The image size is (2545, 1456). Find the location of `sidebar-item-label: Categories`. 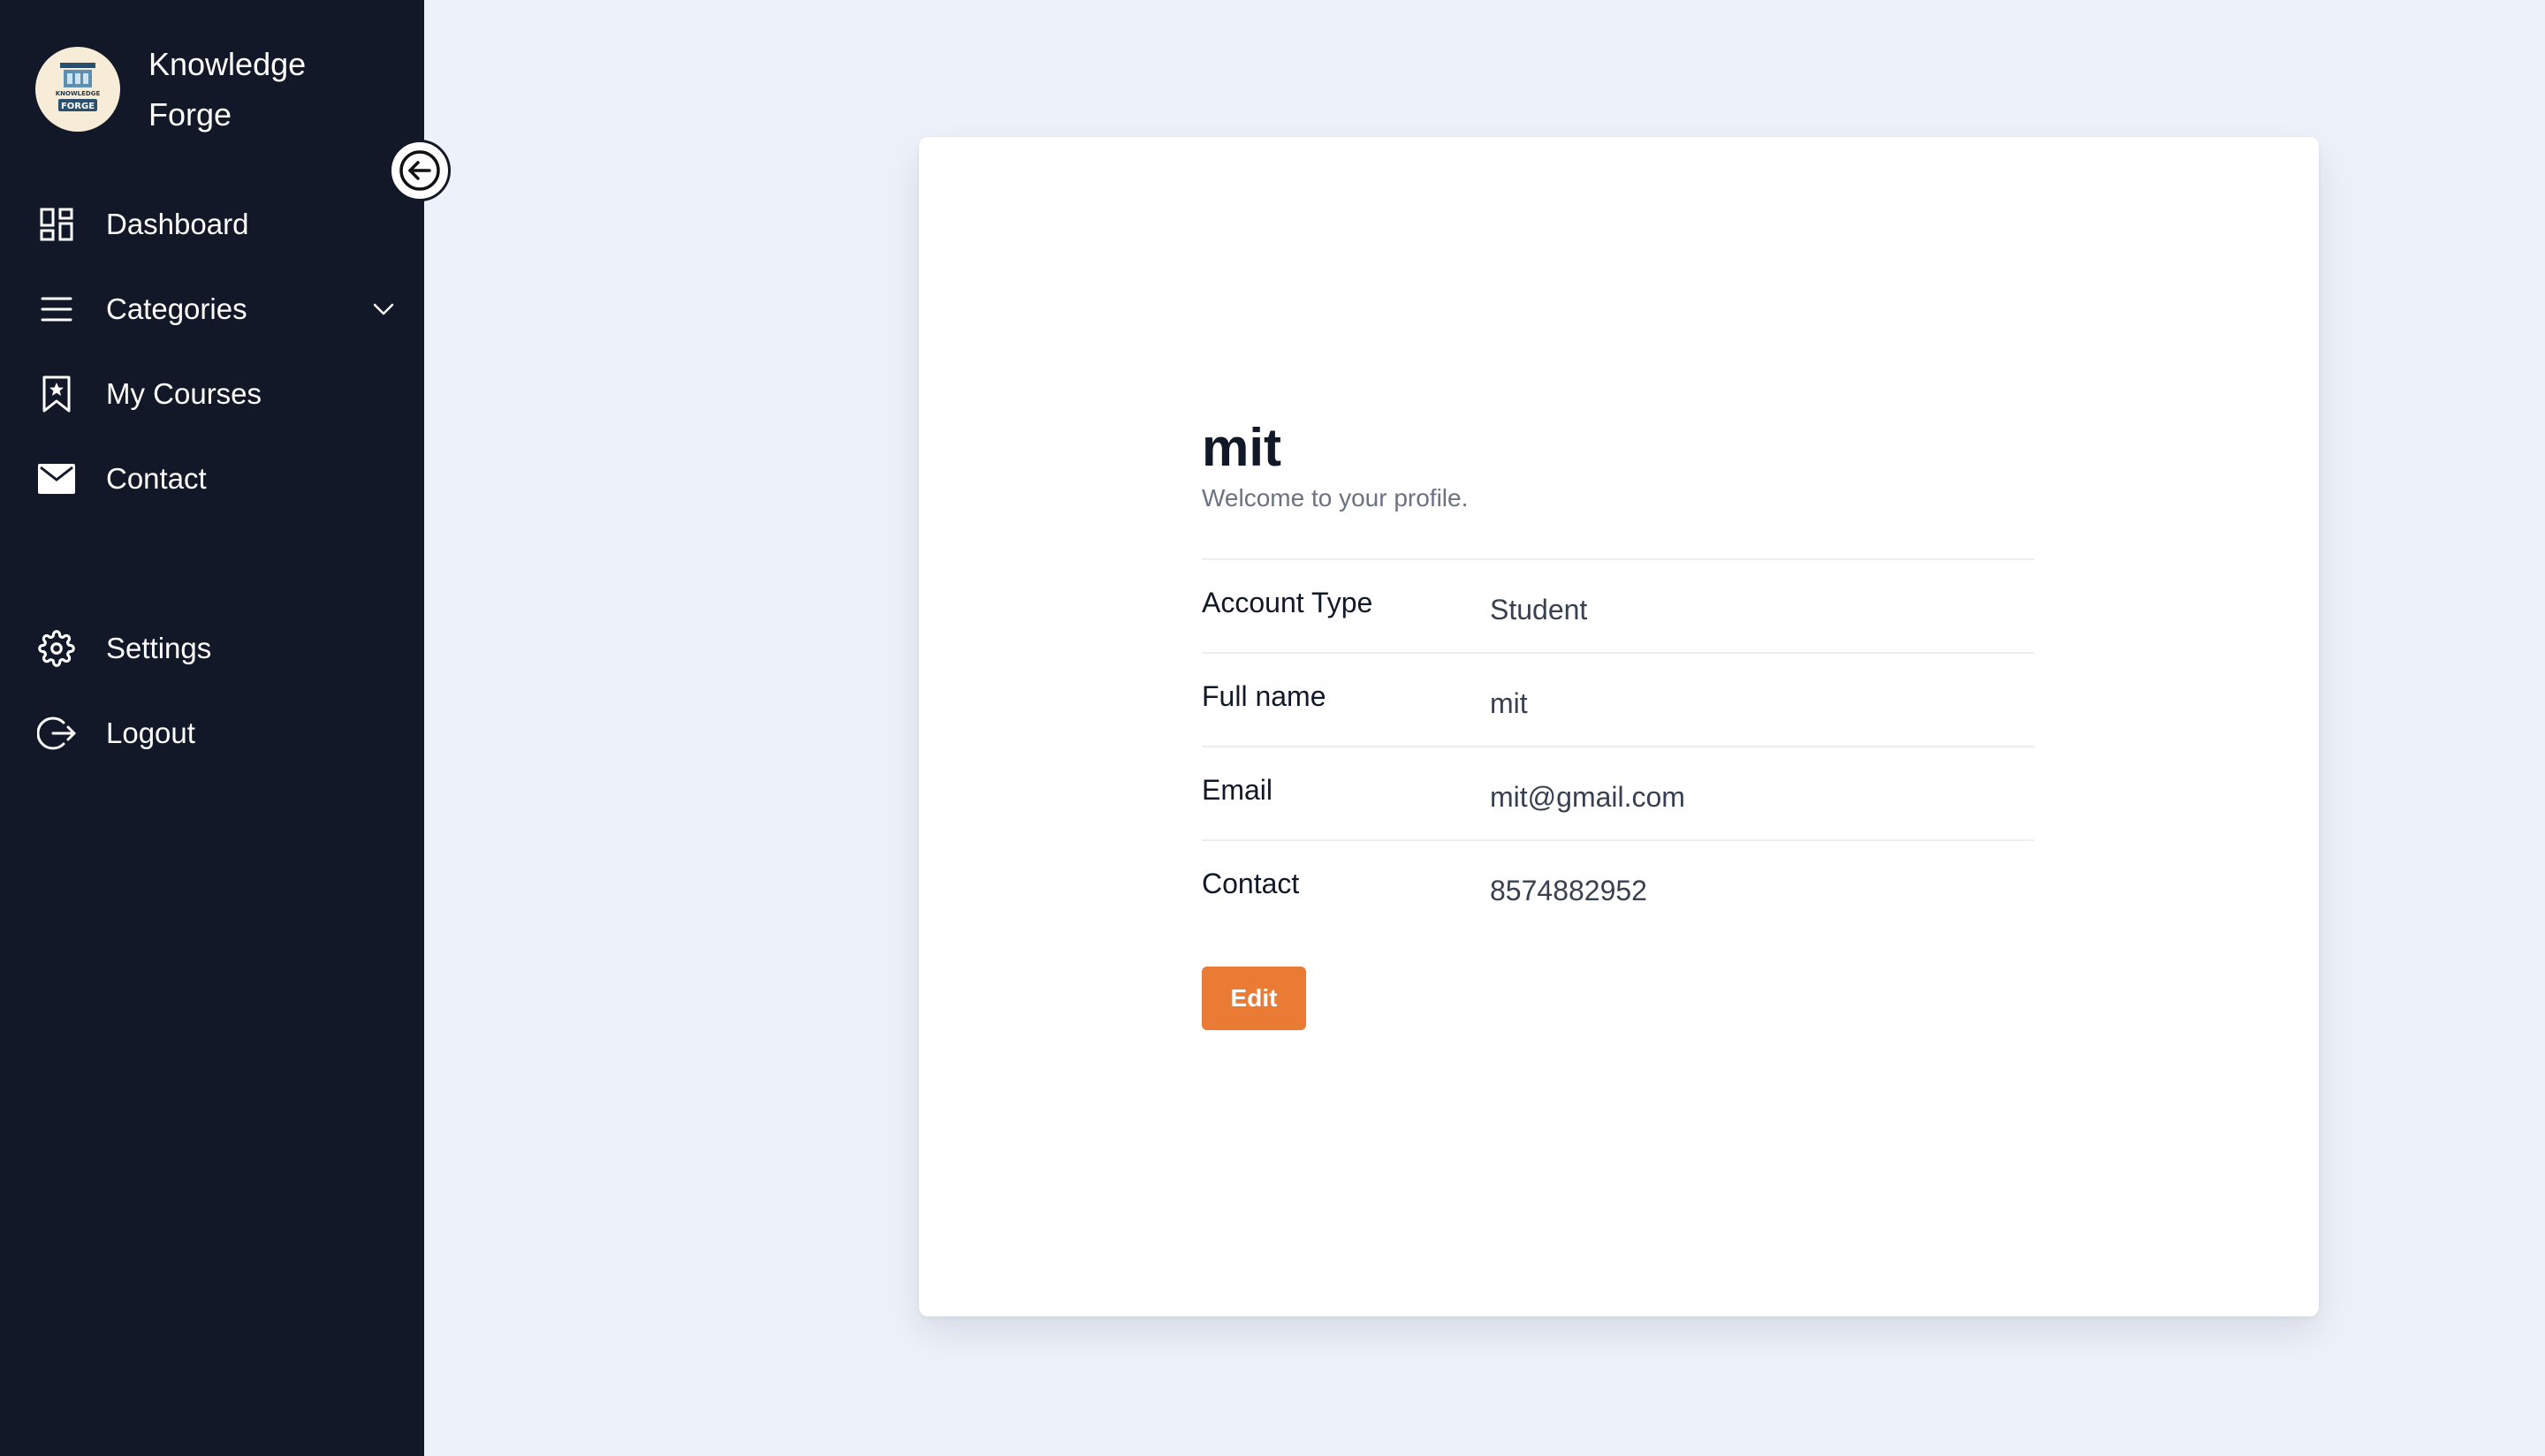

sidebar-item-label: Categories is located at coordinates (176, 308).